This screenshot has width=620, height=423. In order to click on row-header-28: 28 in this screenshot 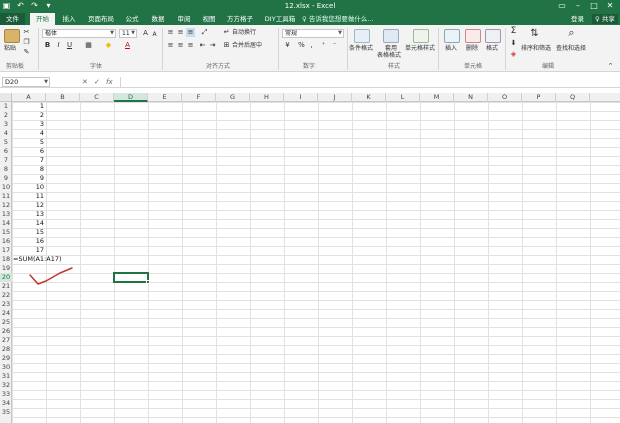, I will do `click(6, 349)`.